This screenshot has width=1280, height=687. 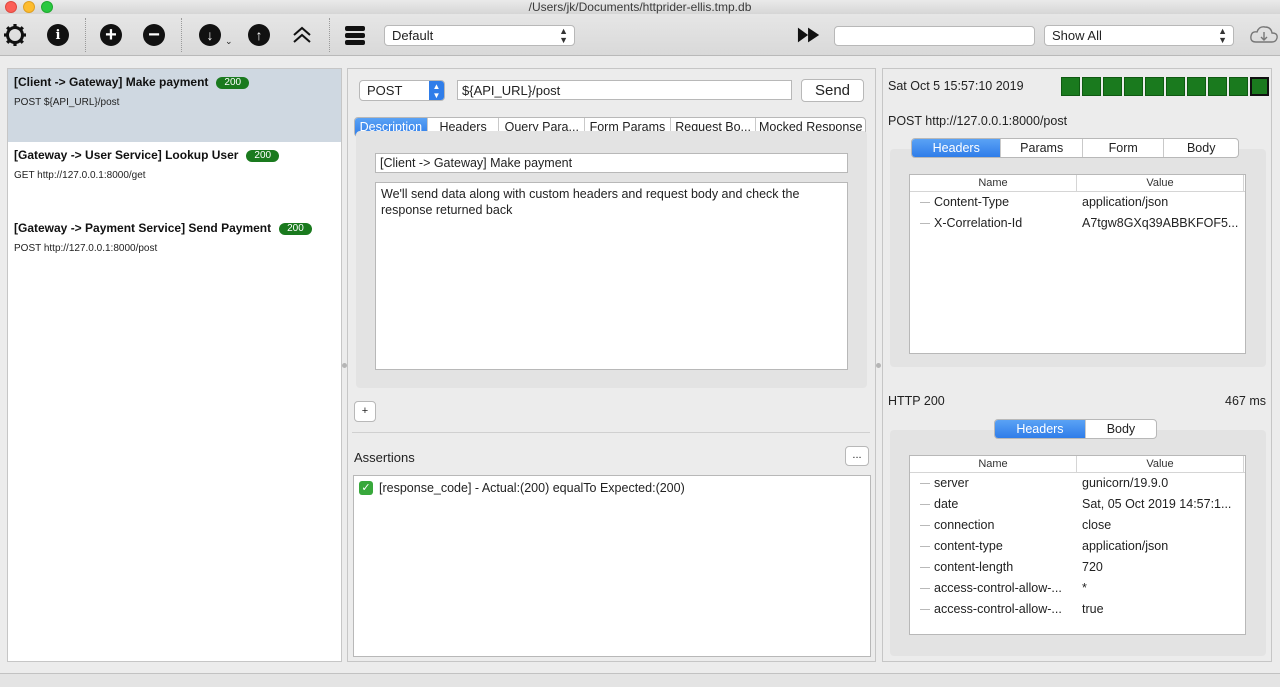 I want to click on status-bar, so click(x=640, y=680).